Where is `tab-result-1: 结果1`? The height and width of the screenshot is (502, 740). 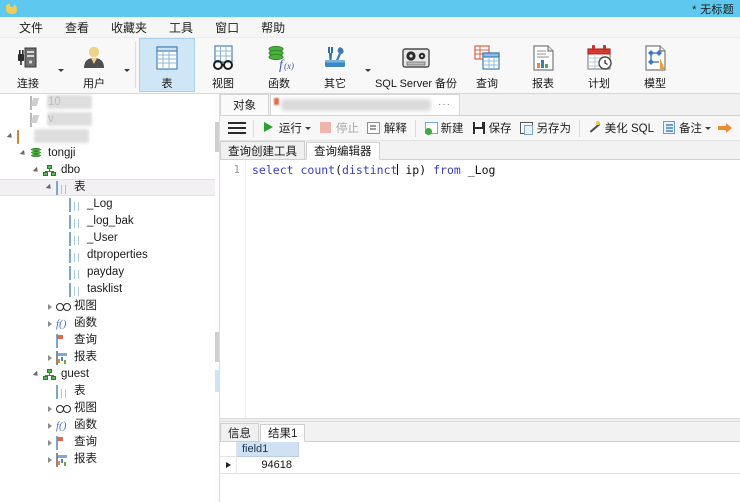
tab-result-1: 结果1 is located at coordinates (283, 433).